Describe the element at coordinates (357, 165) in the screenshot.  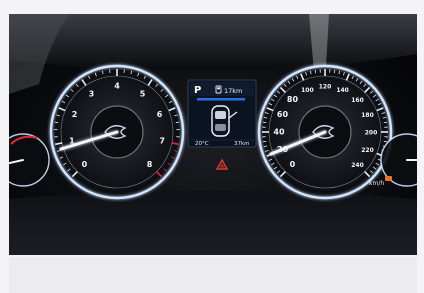
I see `speedometer-number: 240` at that location.